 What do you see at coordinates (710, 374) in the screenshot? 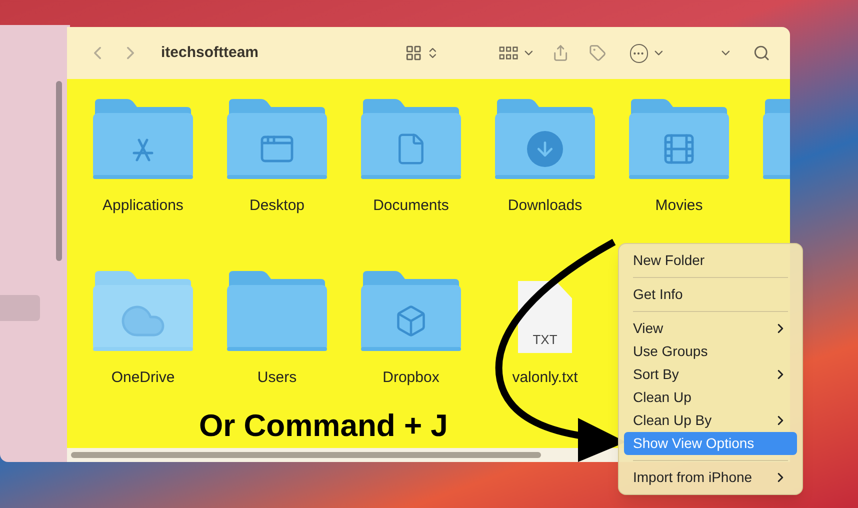
I see `menu-item: Sort By` at bounding box center [710, 374].